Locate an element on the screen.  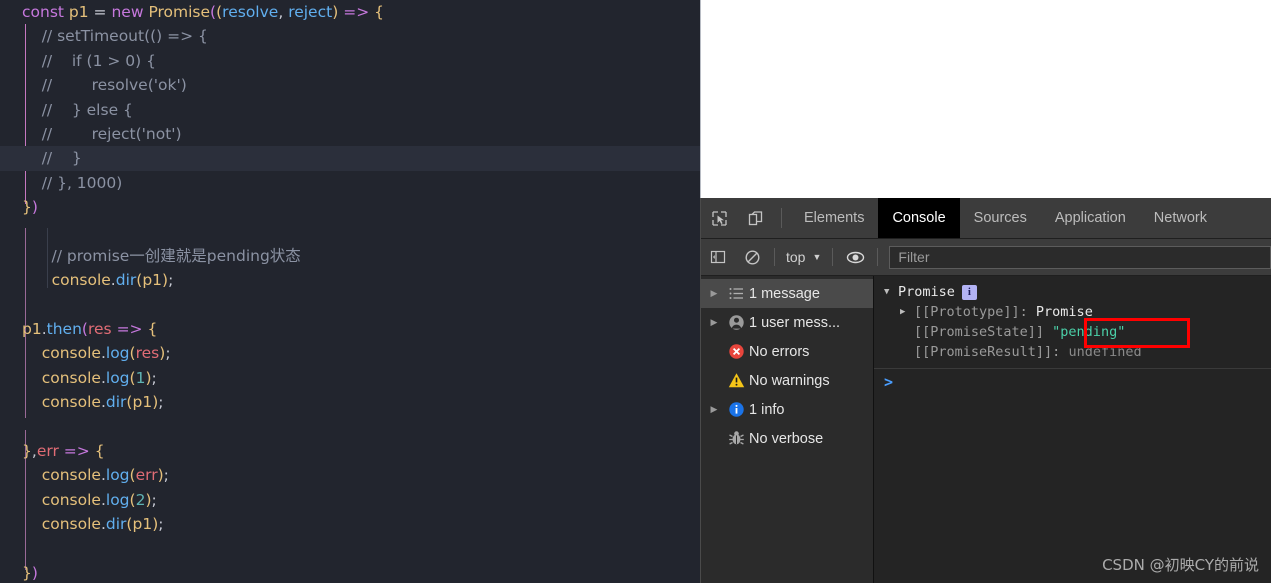
code-line: // reject('not') is located at coordinates (350, 134).